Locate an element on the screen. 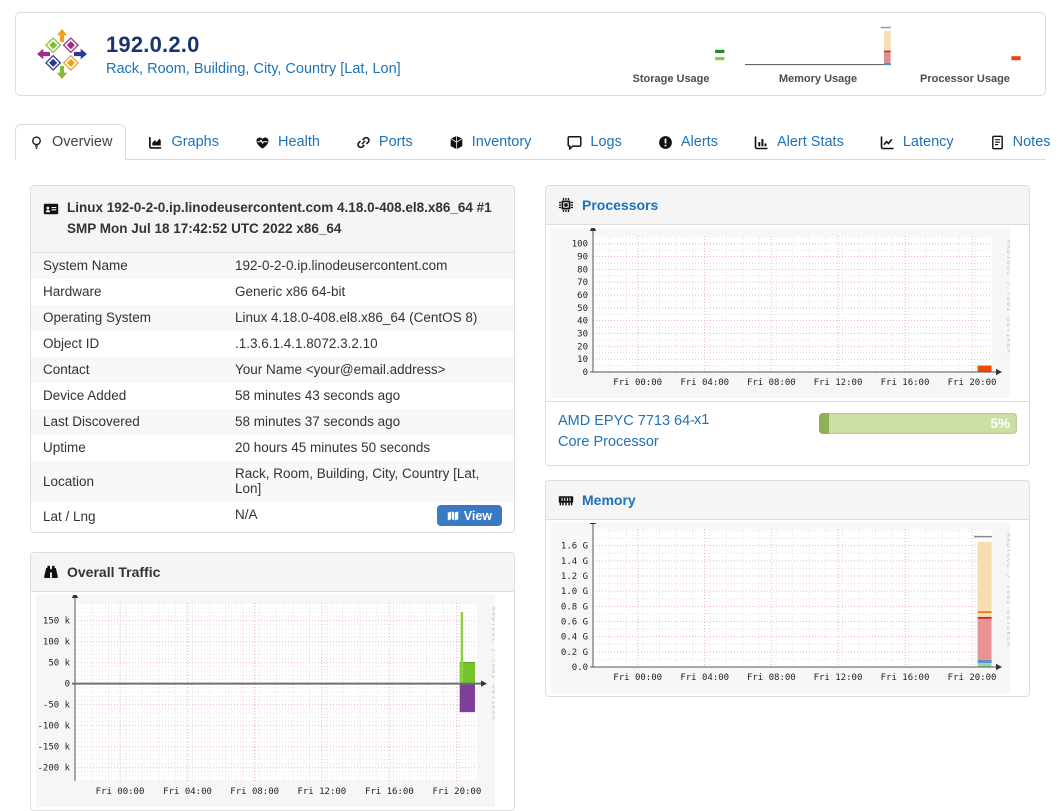  row-label: Object ID is located at coordinates (71, 344).